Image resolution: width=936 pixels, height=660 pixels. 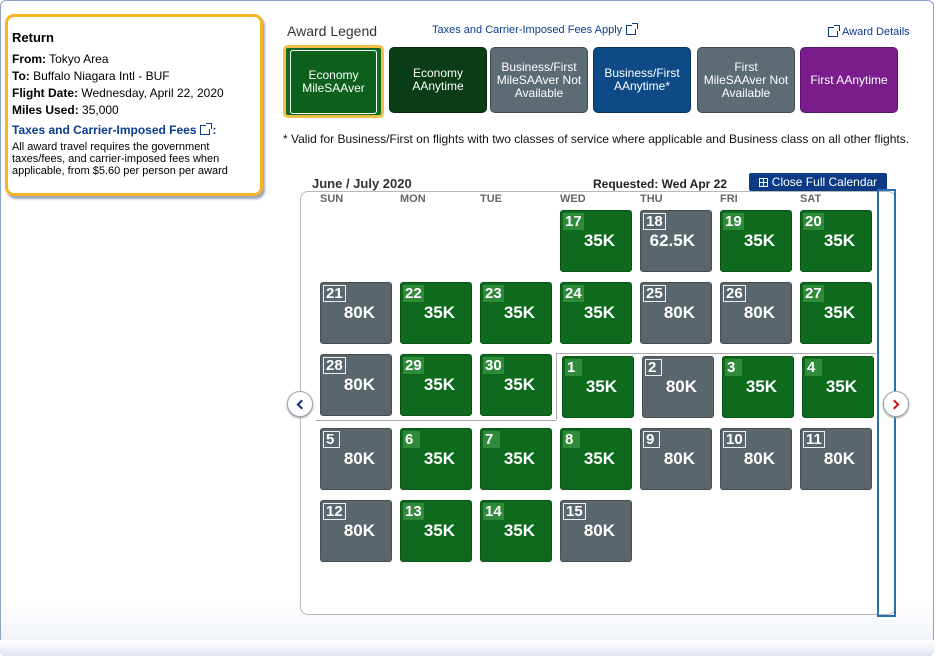 What do you see at coordinates (642, 80) in the screenshot?
I see `legend-businessfirst-aanytime: Business/First AAnytime*` at bounding box center [642, 80].